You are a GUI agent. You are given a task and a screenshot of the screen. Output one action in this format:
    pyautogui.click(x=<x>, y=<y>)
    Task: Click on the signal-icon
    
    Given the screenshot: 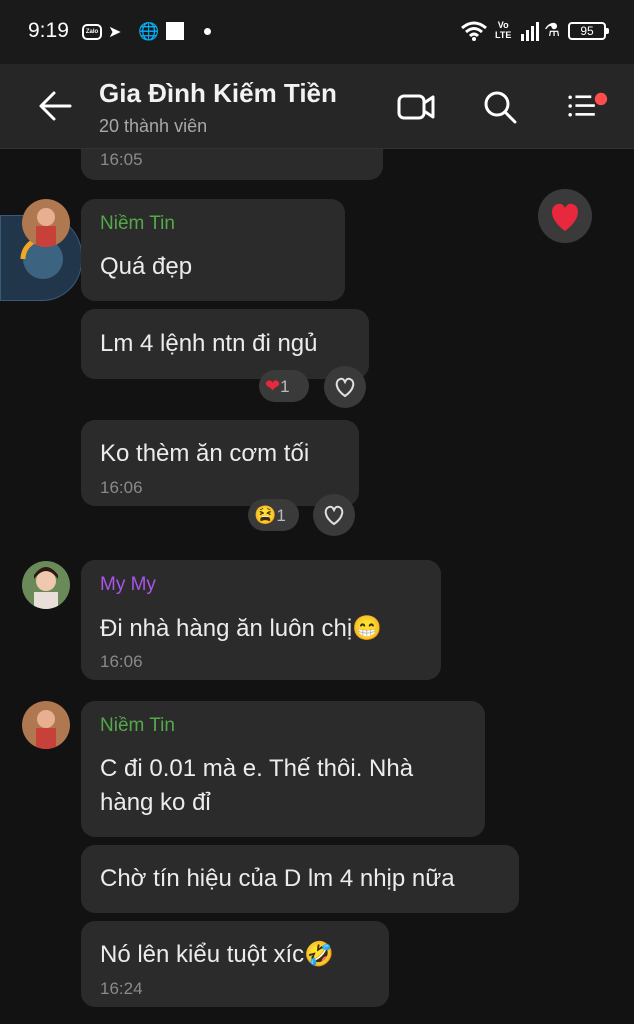 What is the action you would take?
    pyautogui.click(x=530, y=31)
    